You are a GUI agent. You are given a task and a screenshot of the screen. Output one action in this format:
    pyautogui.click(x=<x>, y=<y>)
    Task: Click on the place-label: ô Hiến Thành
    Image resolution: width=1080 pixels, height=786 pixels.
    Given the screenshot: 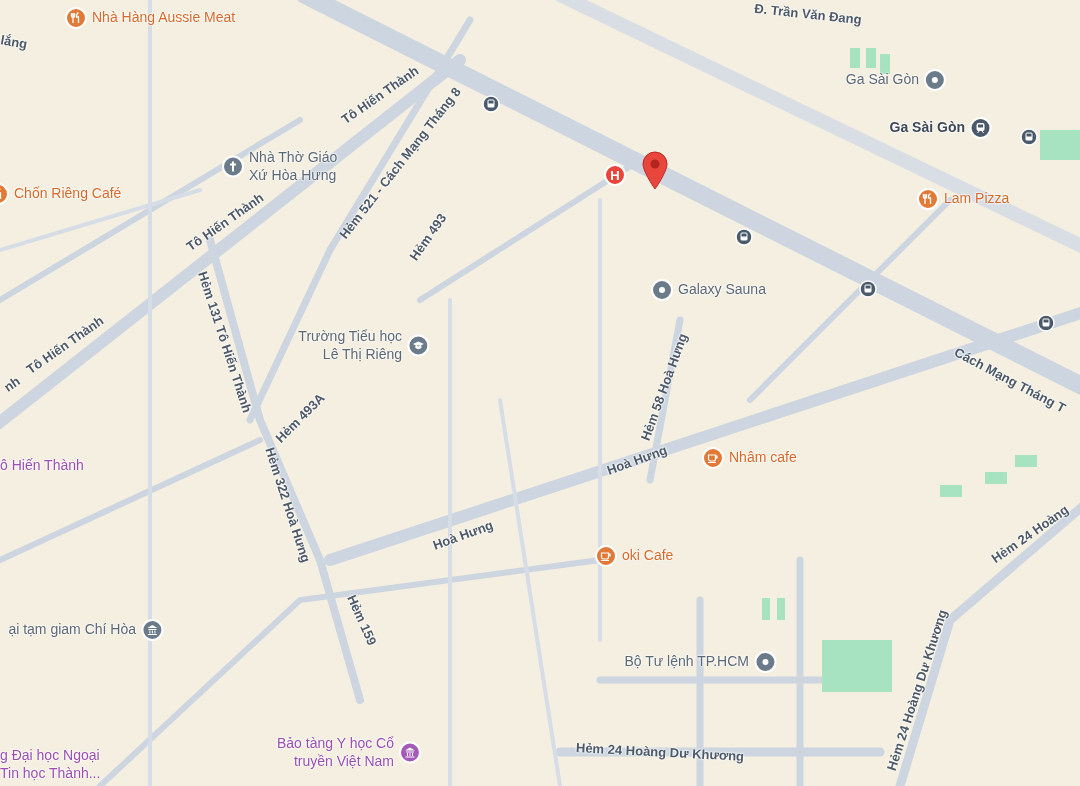 What is the action you would take?
    pyautogui.click(x=42, y=466)
    